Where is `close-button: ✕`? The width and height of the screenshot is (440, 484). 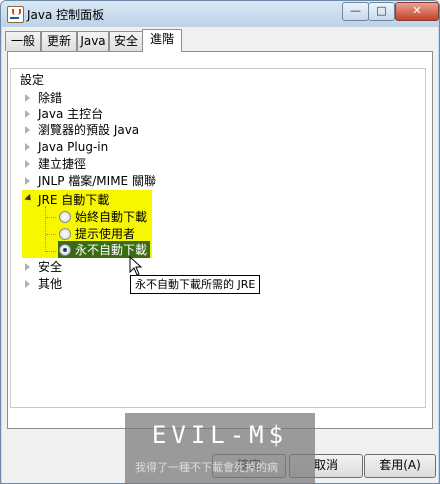
close-button: ✕ is located at coordinates (417, 11).